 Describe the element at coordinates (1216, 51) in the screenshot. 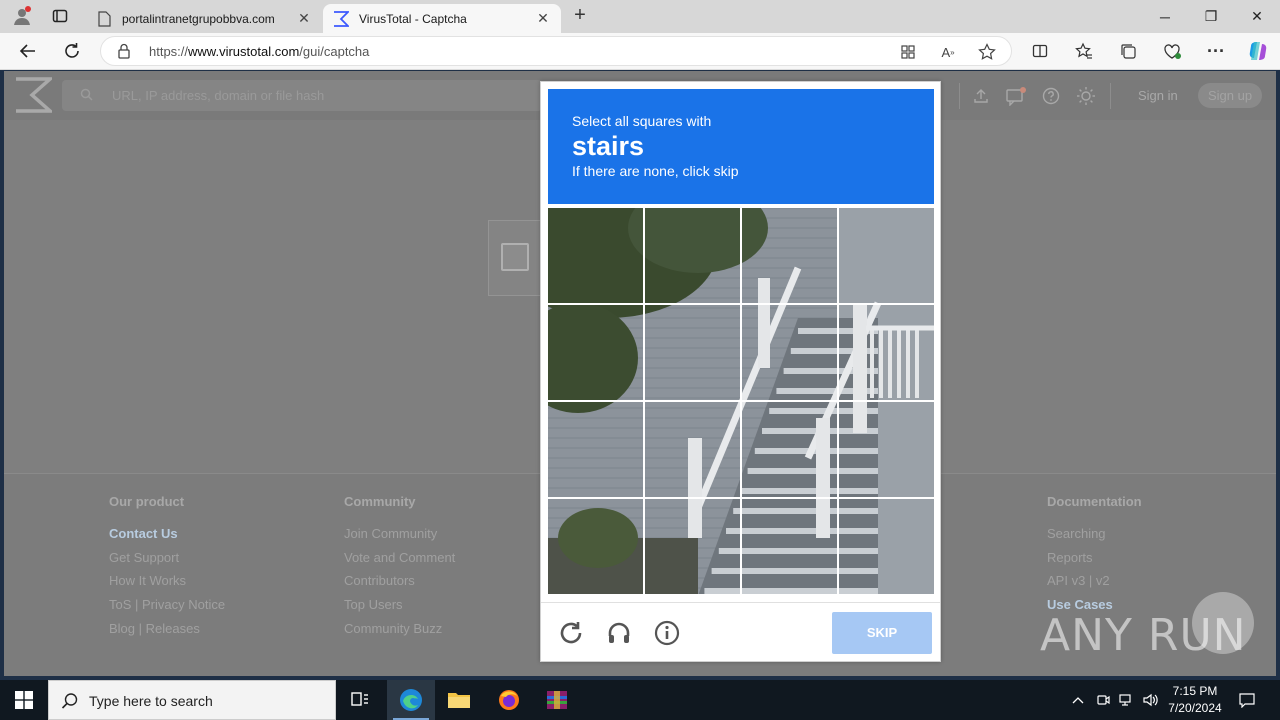

I see `more-options-icon: ···` at that location.